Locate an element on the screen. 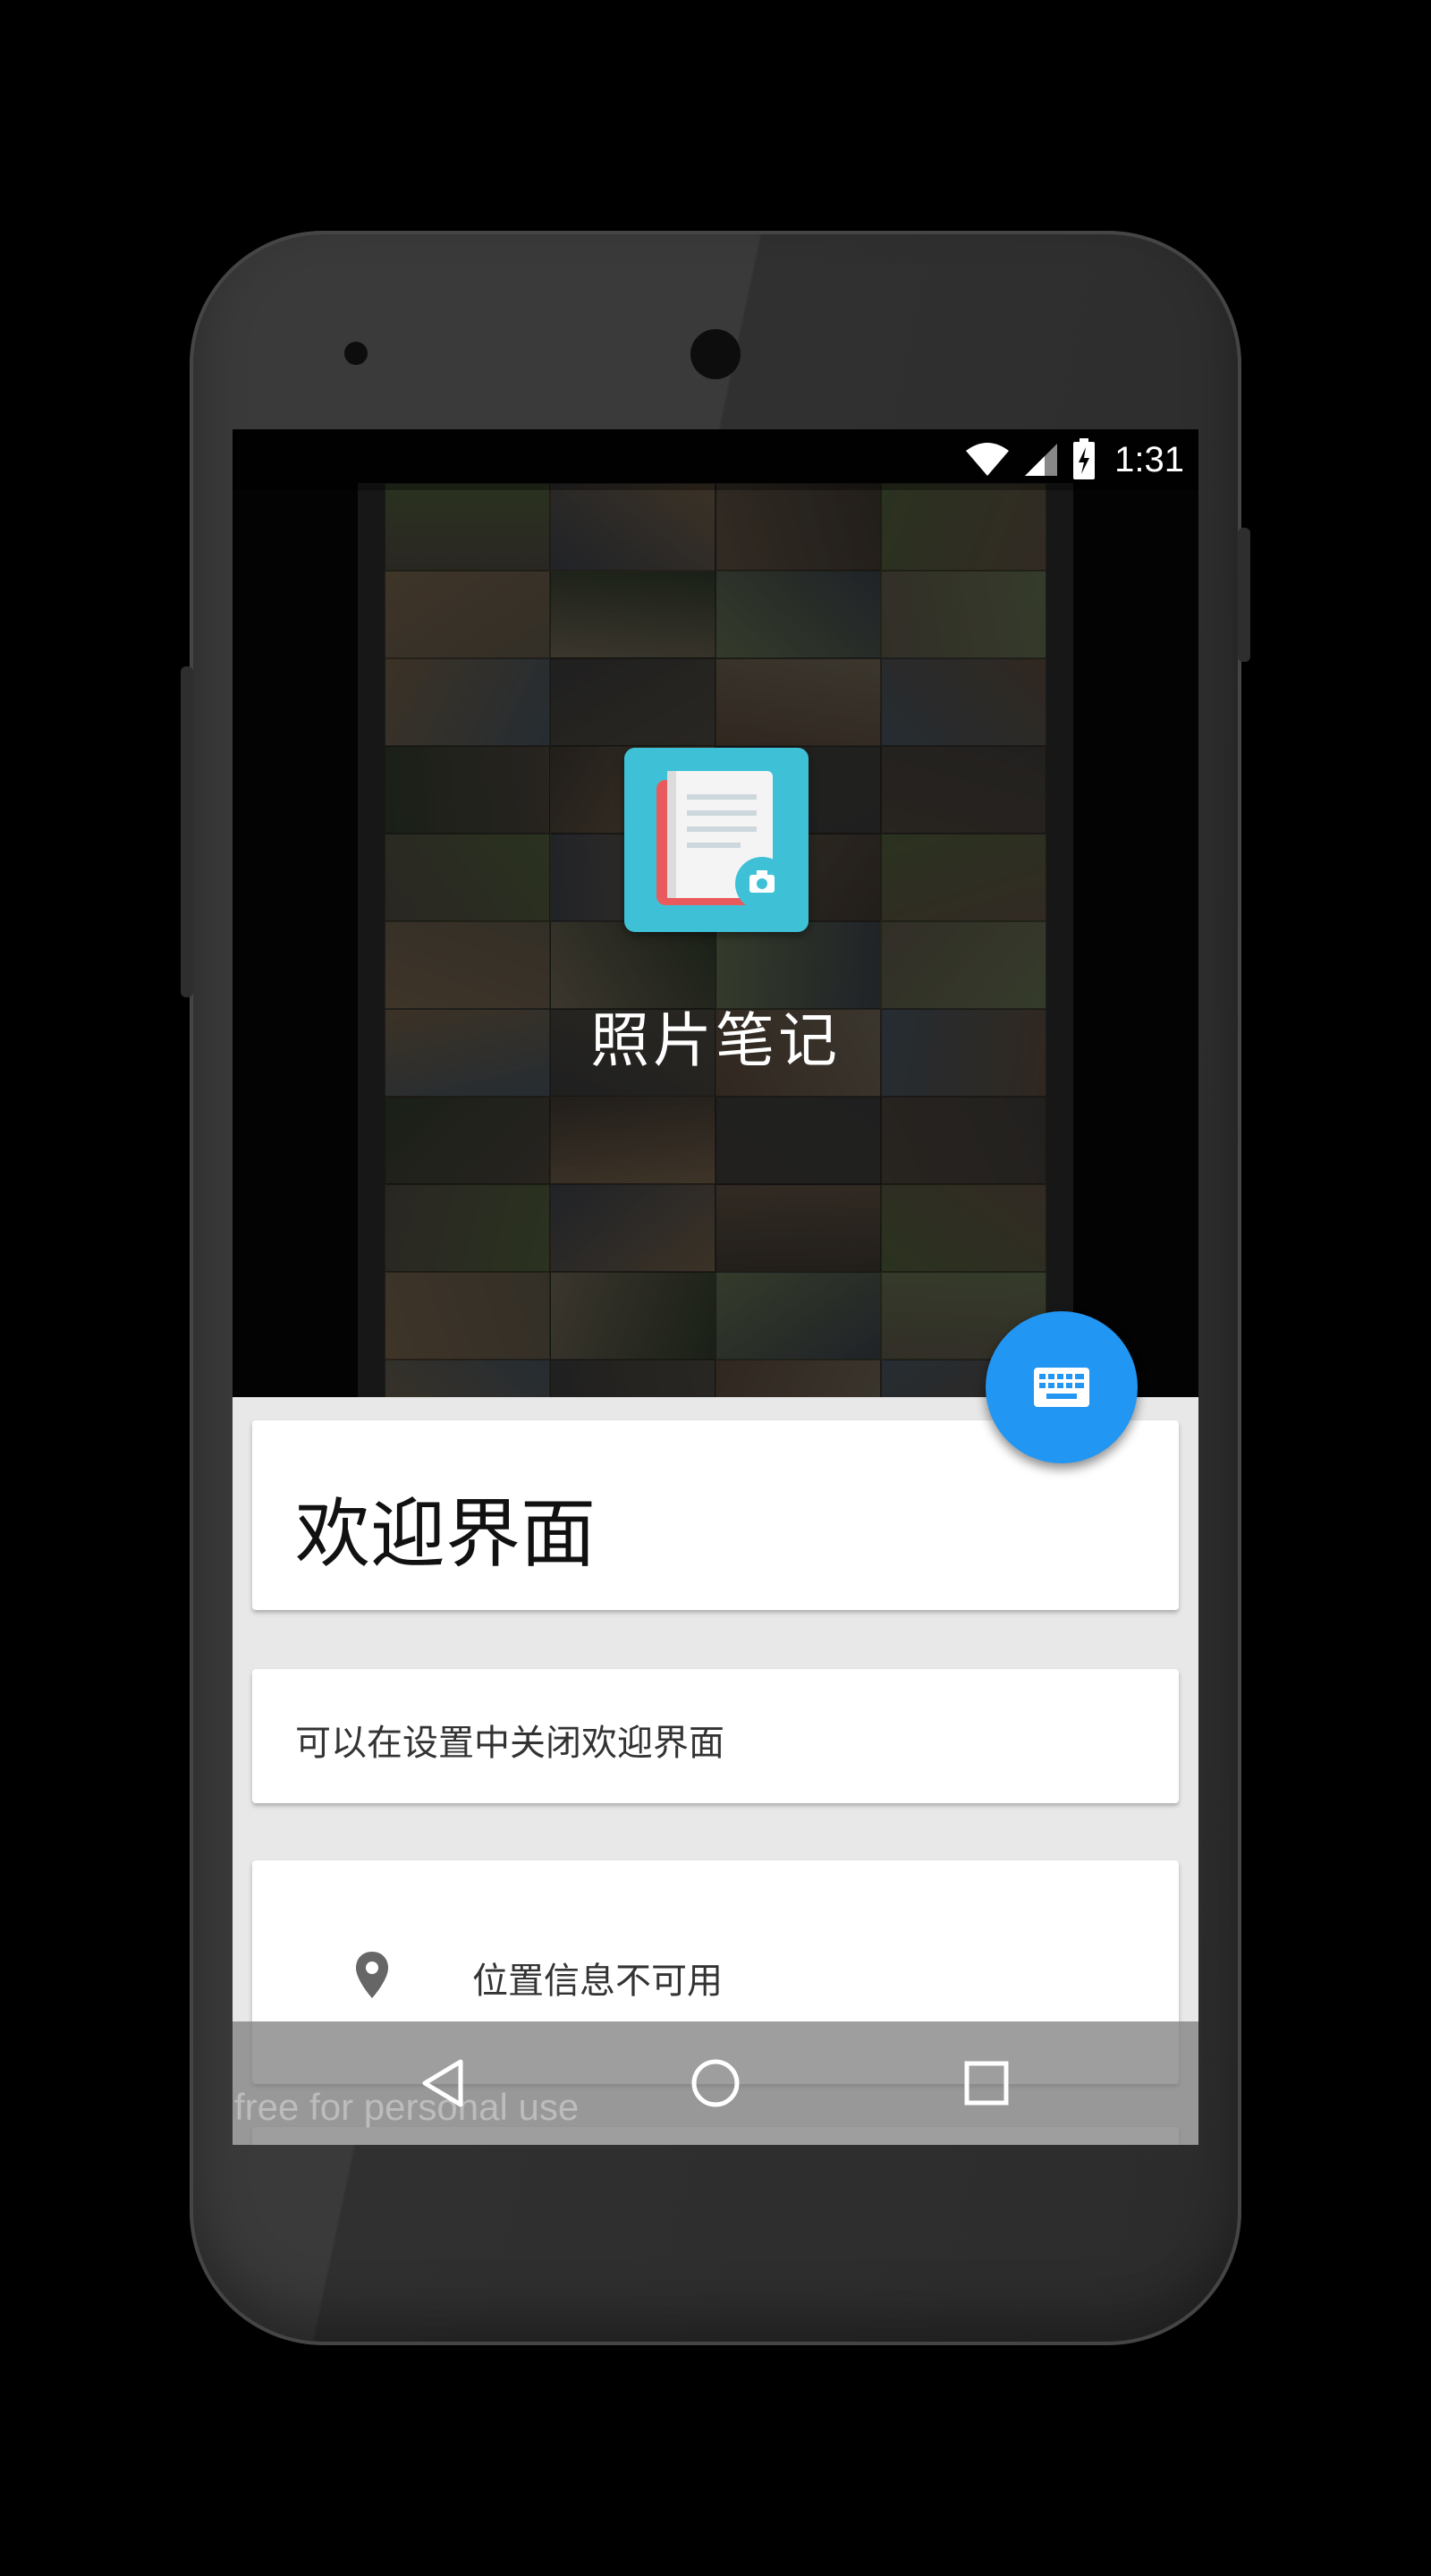  welcome-title: 欢迎界面 is located at coordinates (446, 1534).